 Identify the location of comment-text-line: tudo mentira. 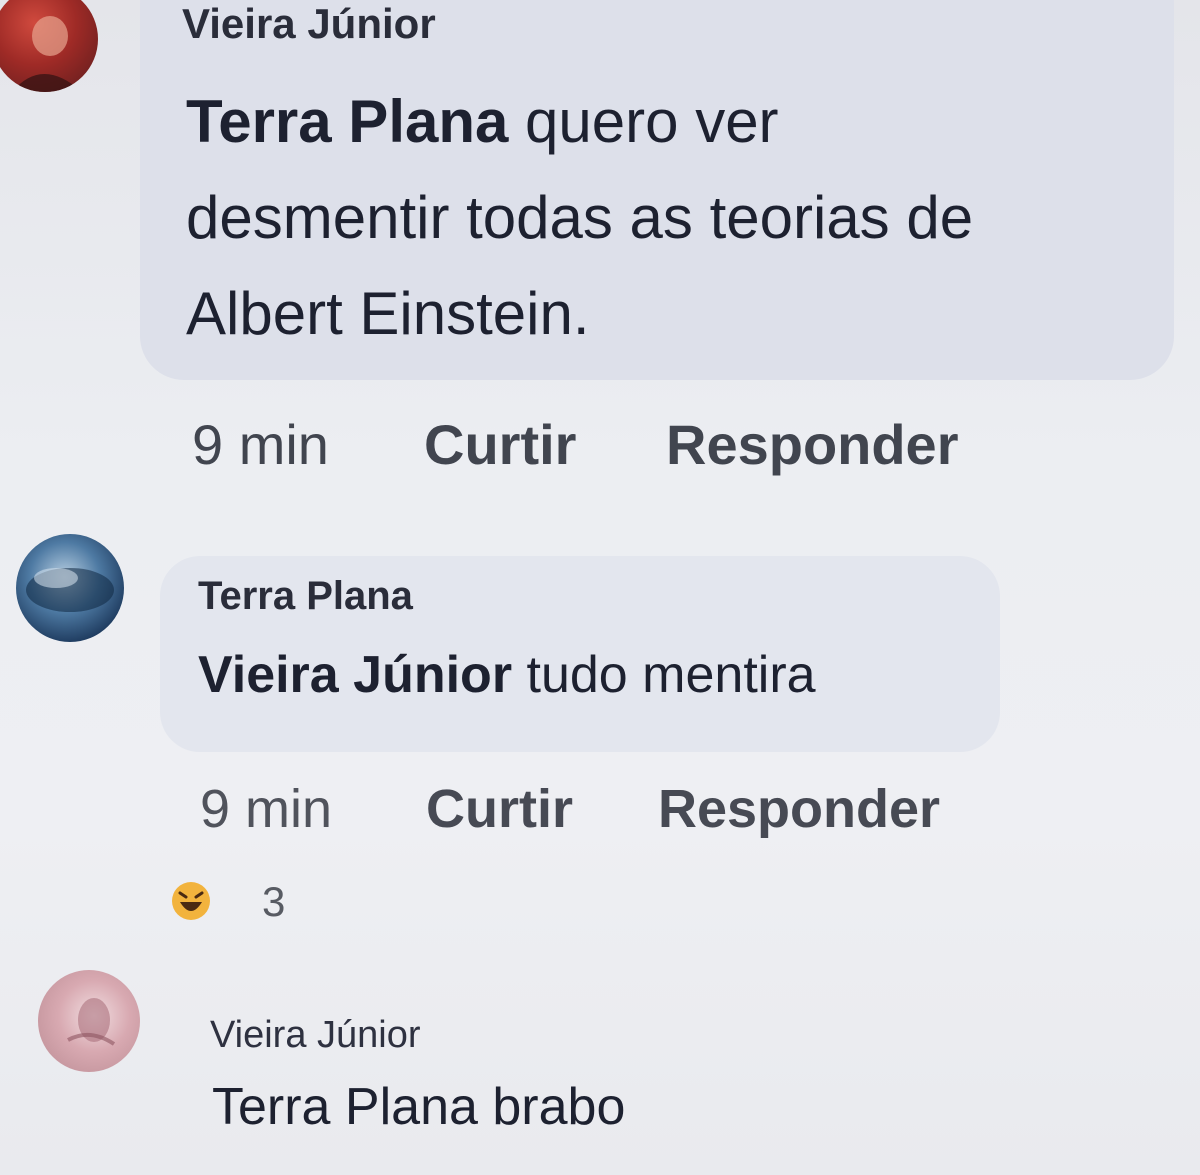
(664, 675).